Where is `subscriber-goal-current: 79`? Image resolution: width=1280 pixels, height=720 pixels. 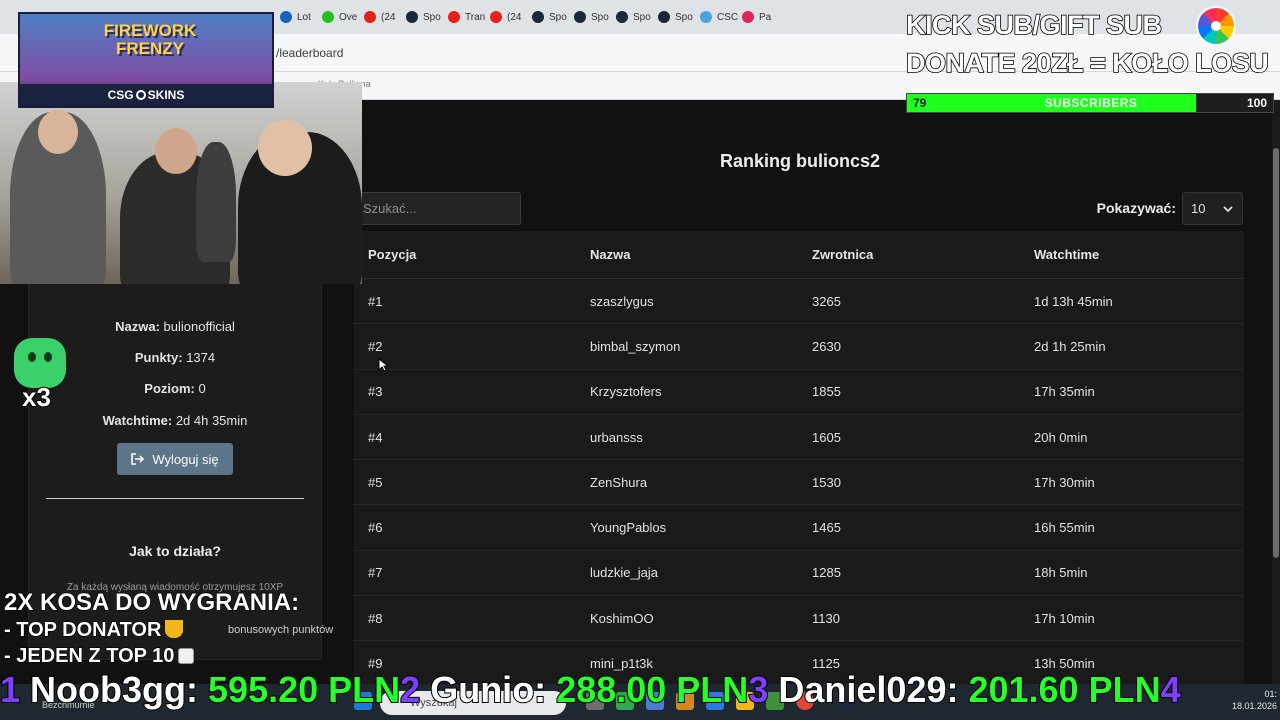 subscriber-goal-current: 79 is located at coordinates (920, 103).